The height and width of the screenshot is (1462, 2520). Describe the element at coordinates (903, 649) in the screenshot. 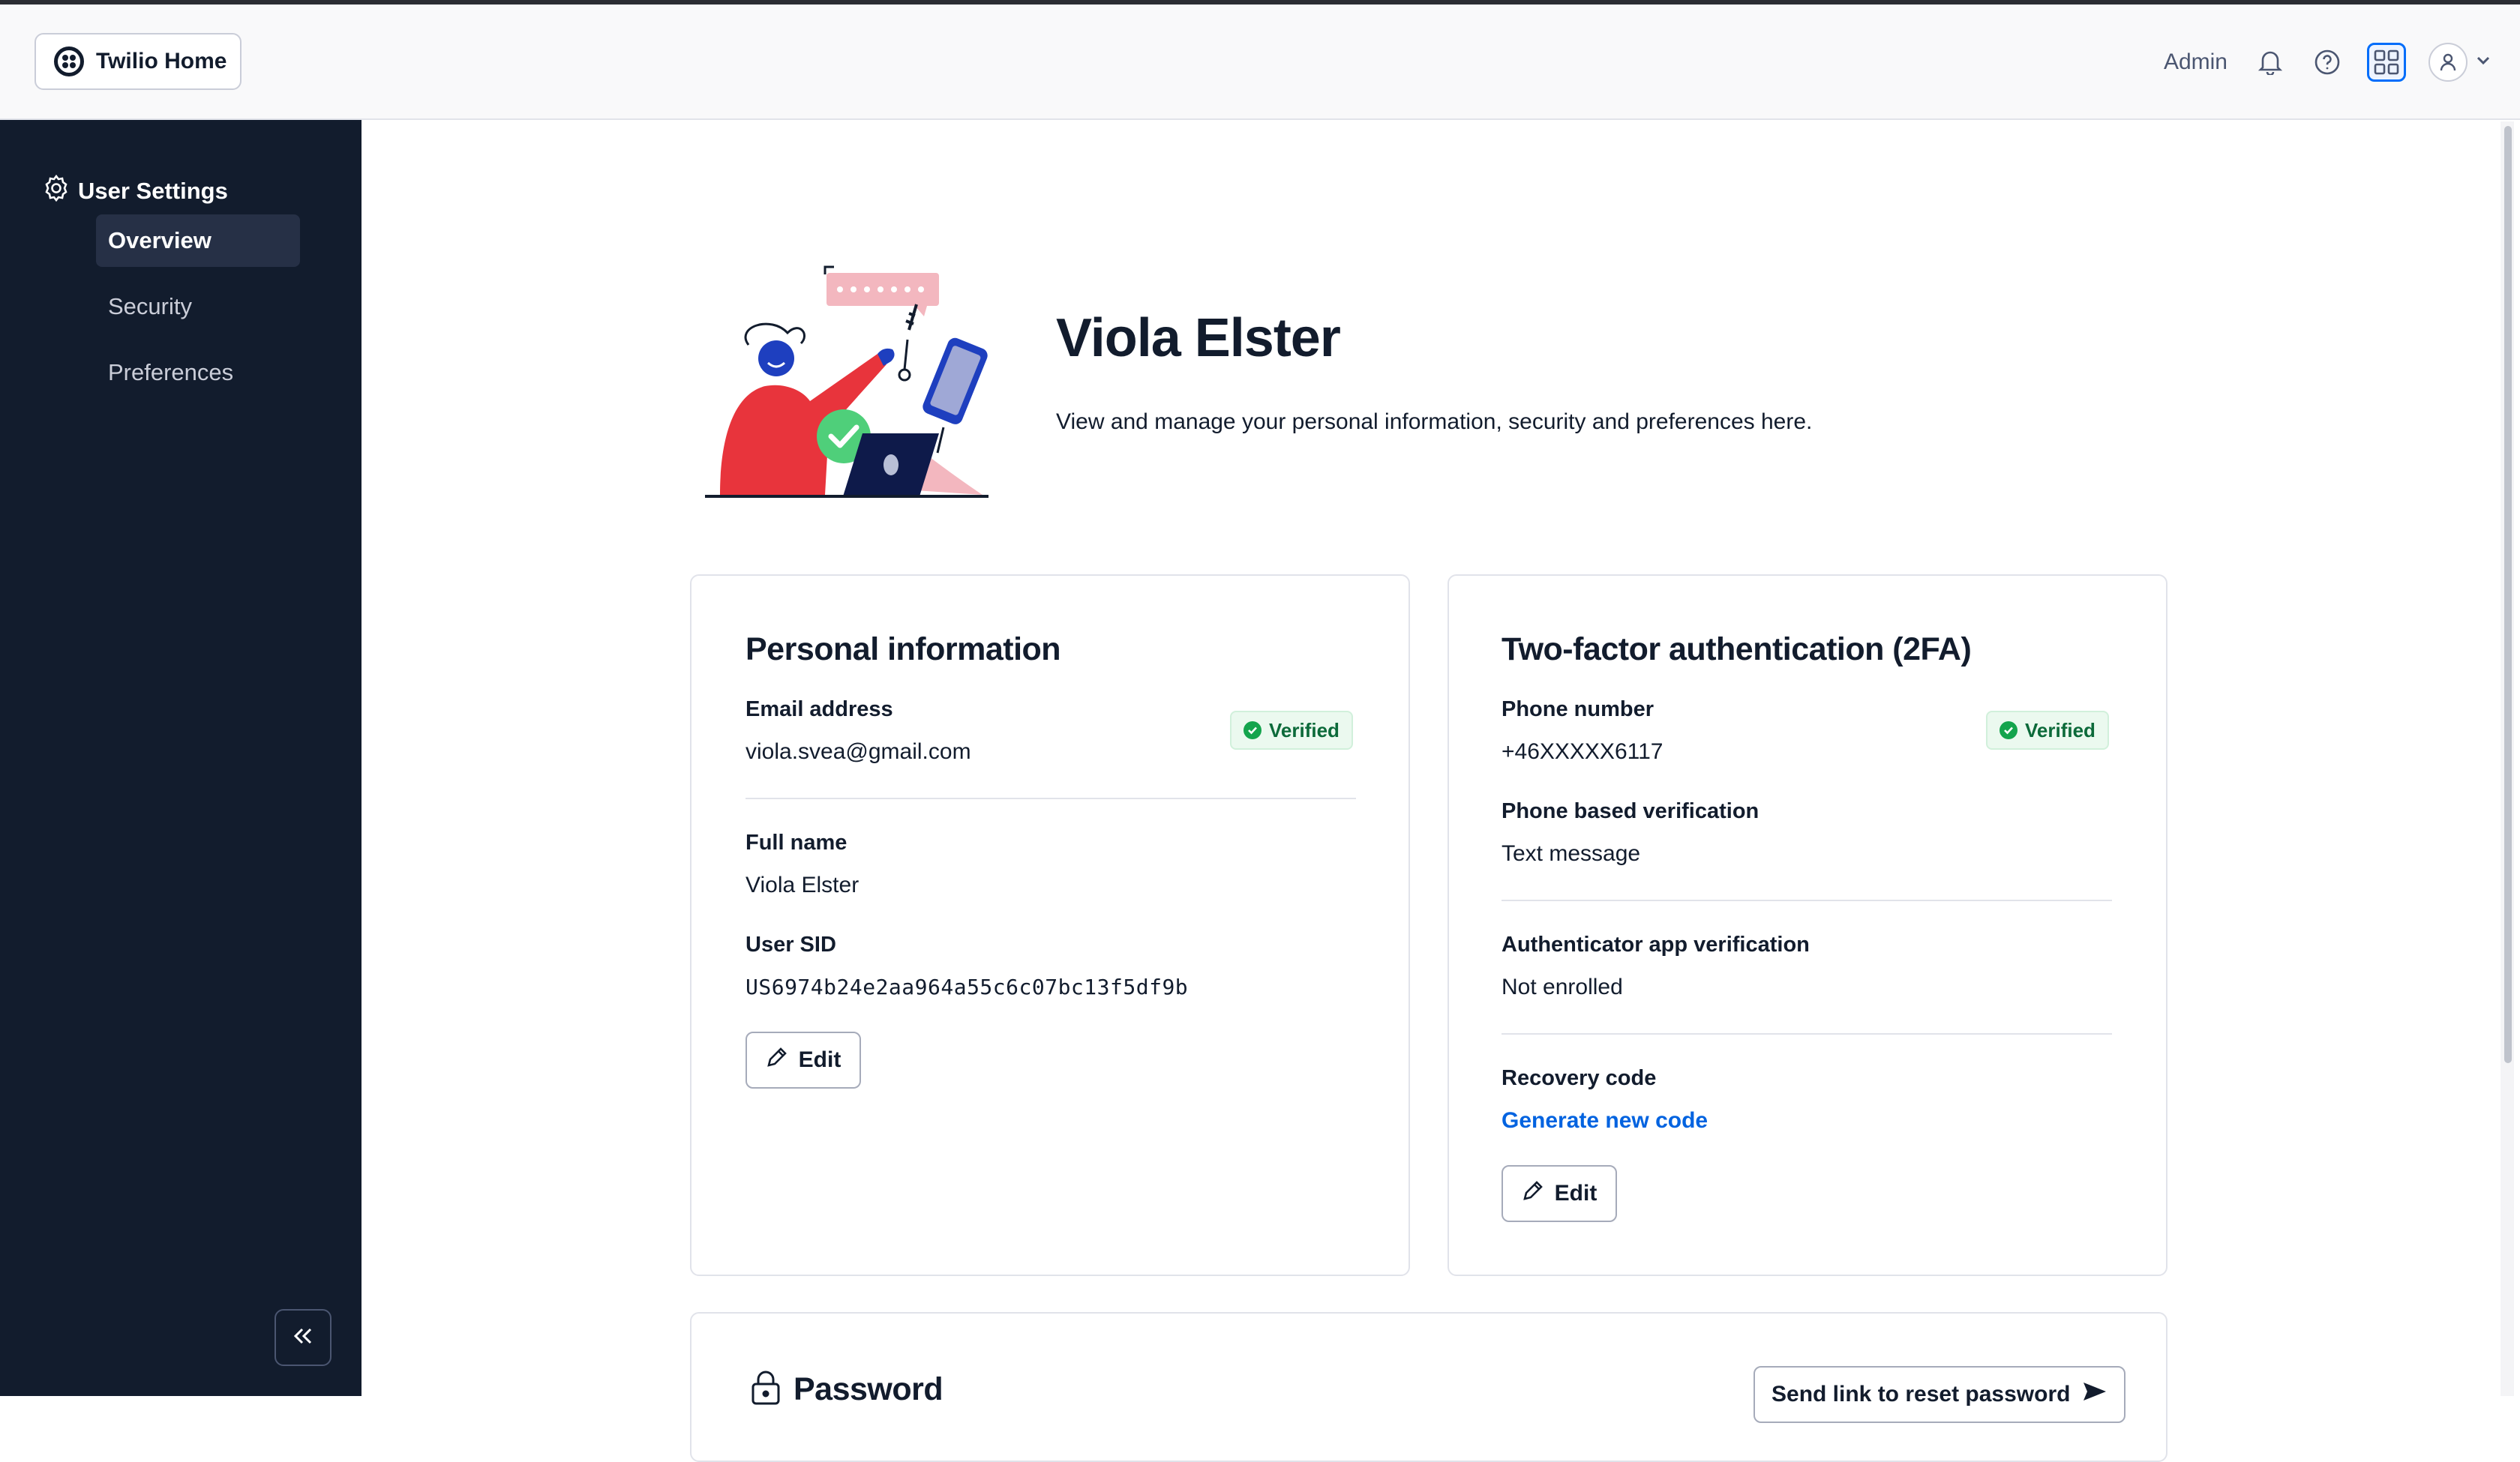

I see `personal-information-title: Personal information` at that location.